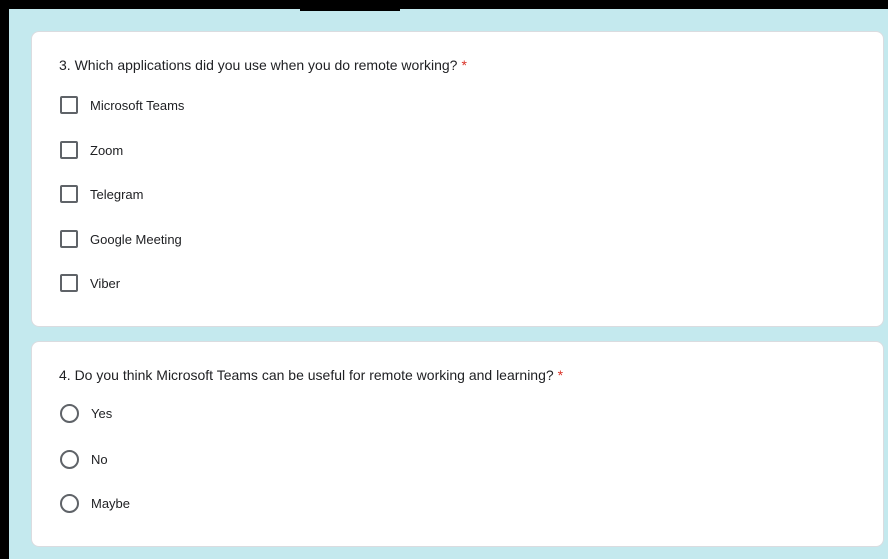 Image resolution: width=888 pixels, height=559 pixels. I want to click on radio-option-maybe: Maybe, so click(95, 503).